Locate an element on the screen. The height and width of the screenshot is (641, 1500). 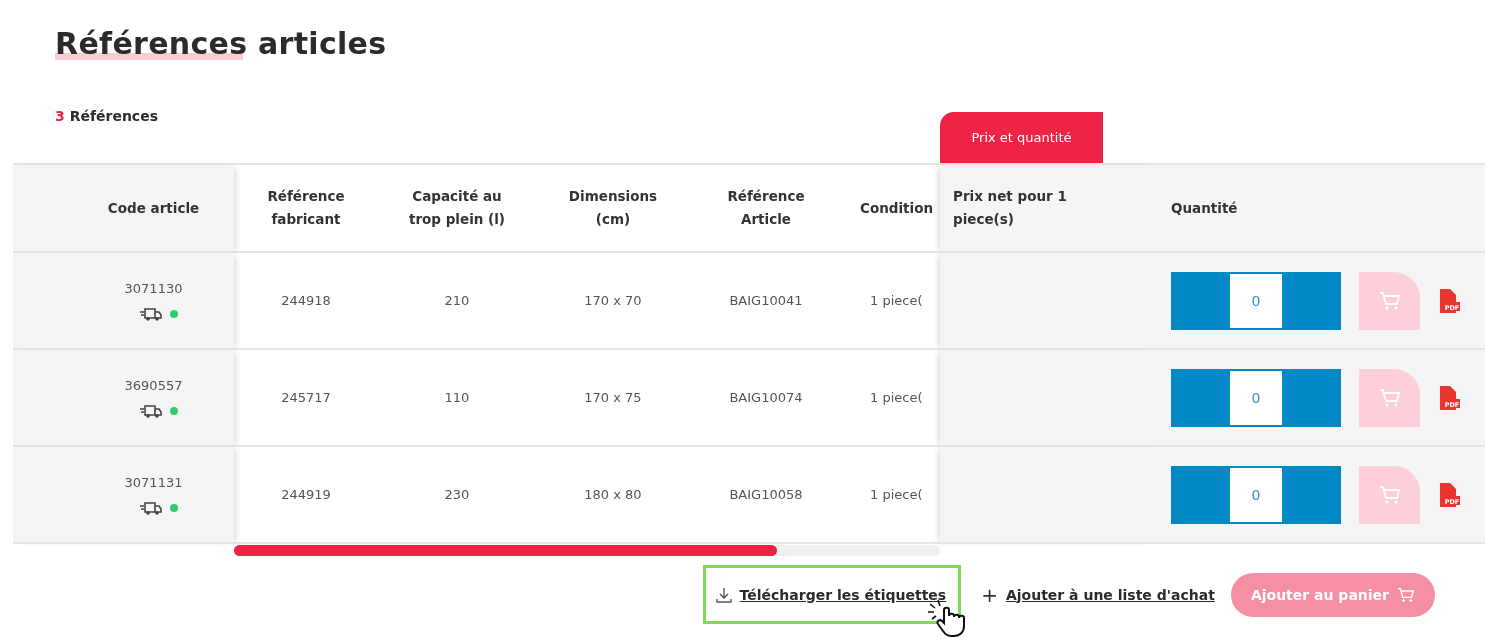
add-to-shopping-list-link: Ajouter à une liste d'achat is located at coordinates (1110, 594).